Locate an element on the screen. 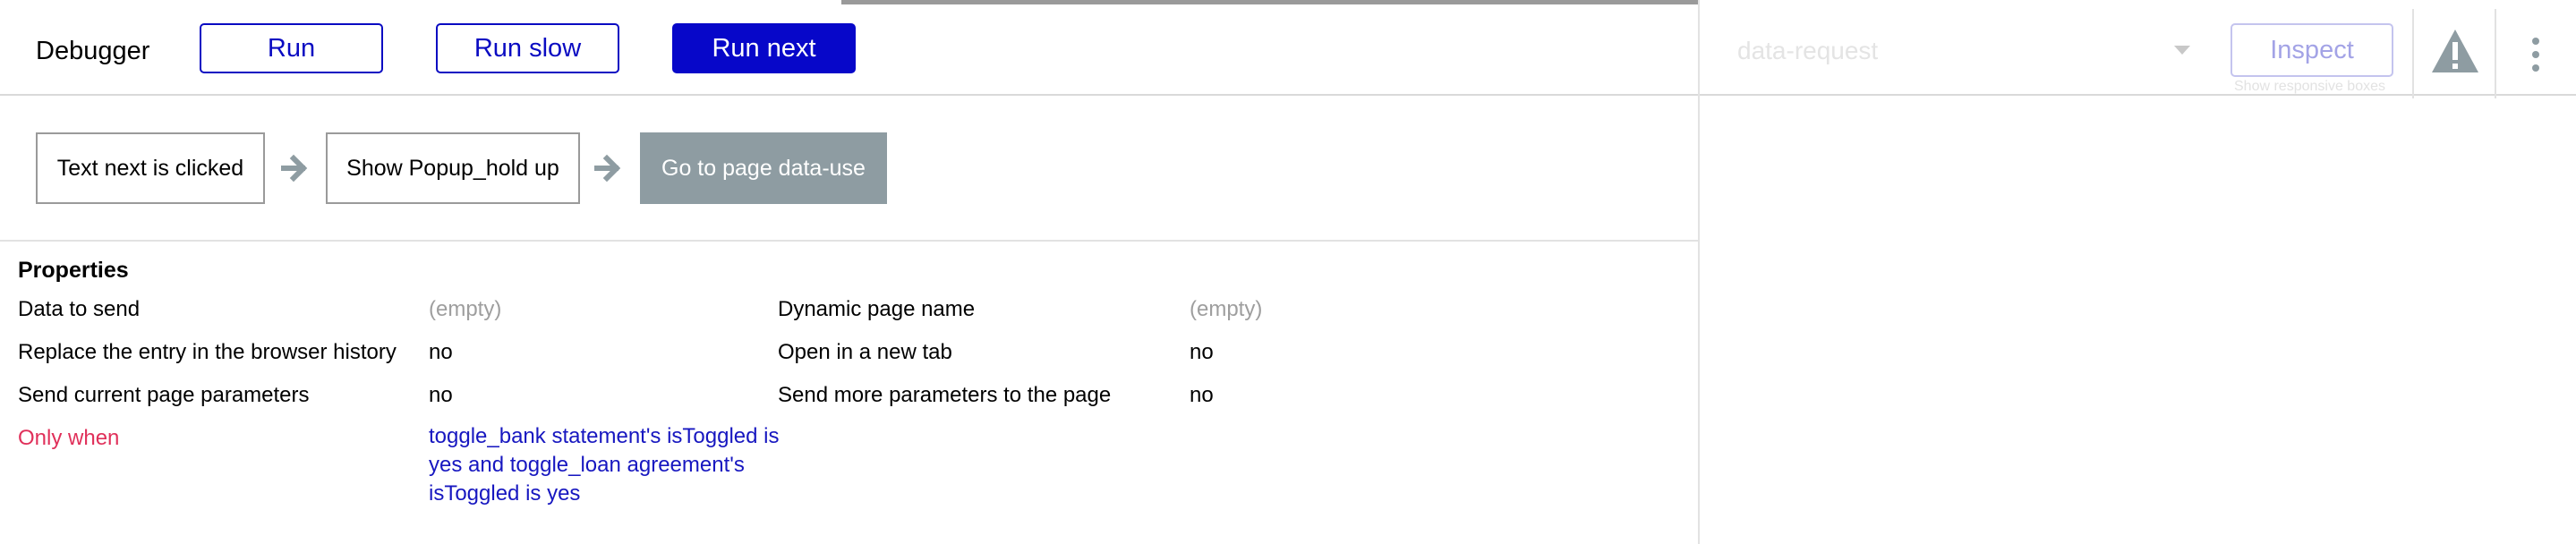 Image resolution: width=2576 pixels, height=544 pixels. properties-heading: Properties is located at coordinates (73, 270).